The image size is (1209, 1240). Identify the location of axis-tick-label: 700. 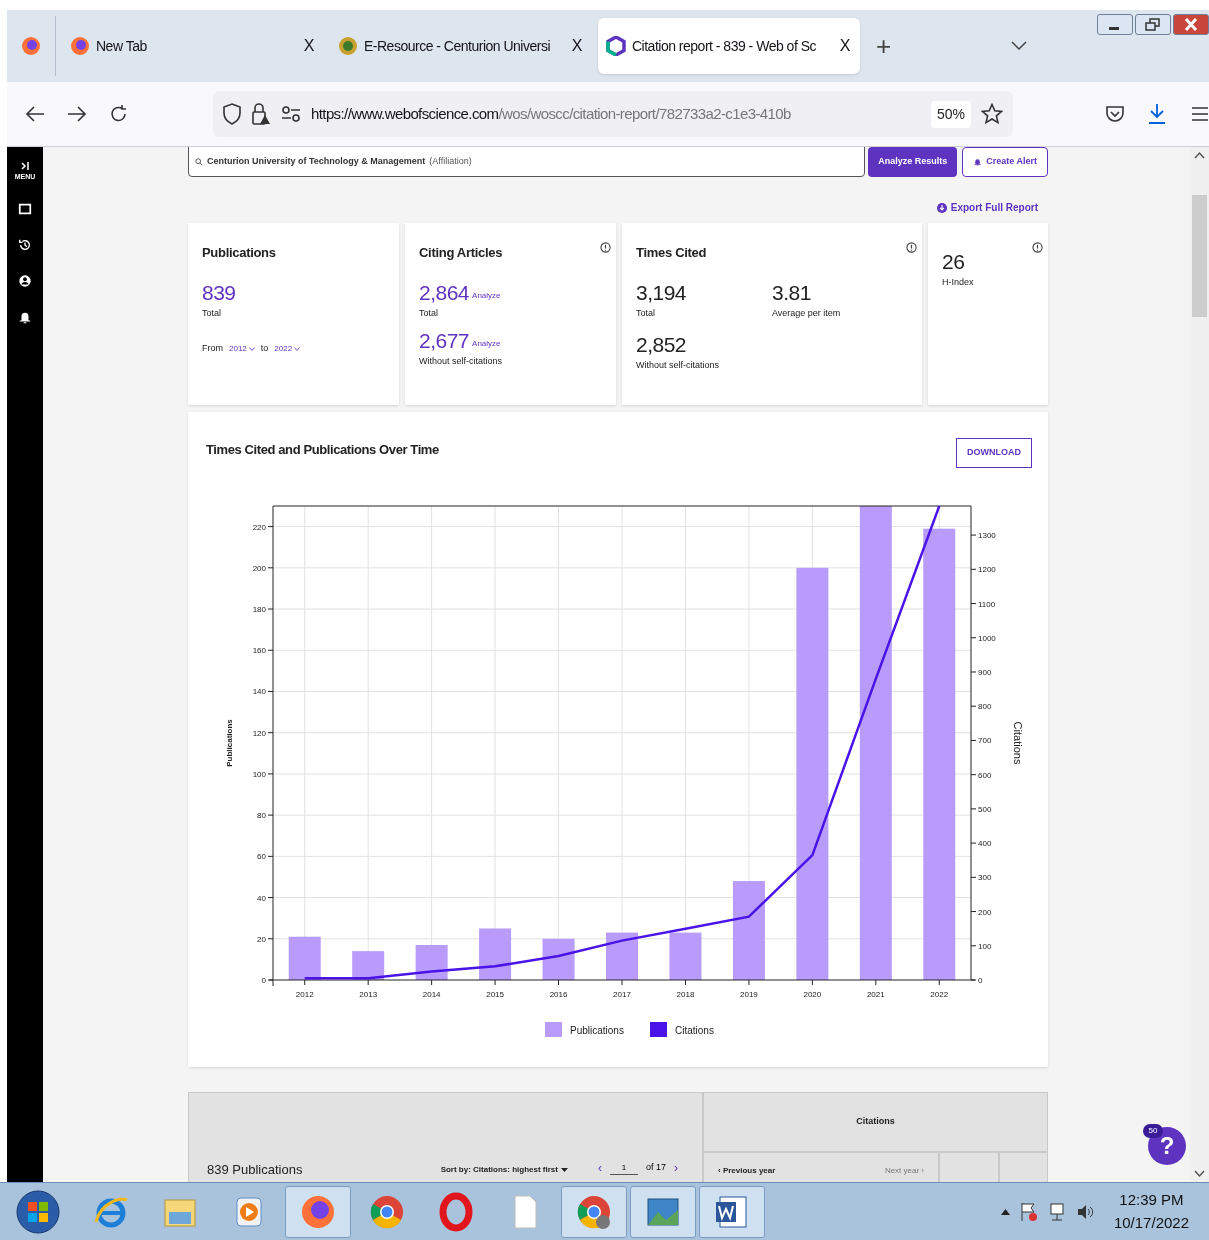
(985, 741).